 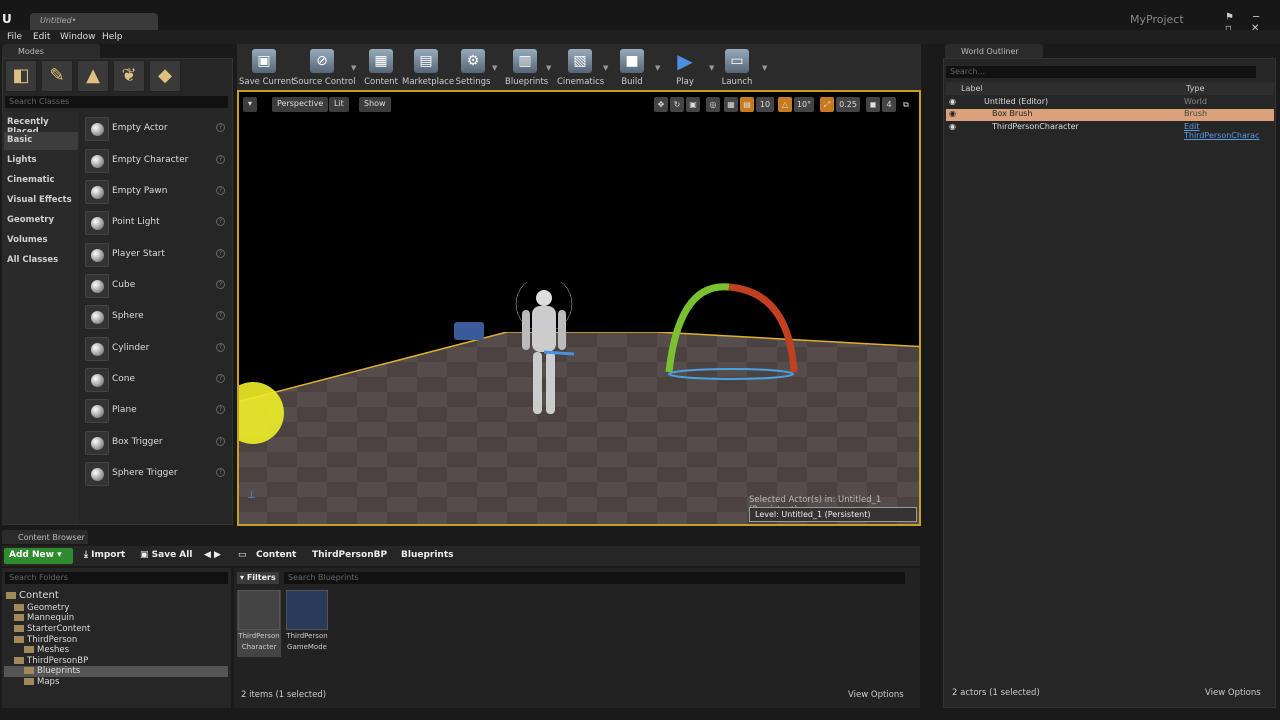 What do you see at coordinates (1229, 131) in the screenshot?
I see `edit-blueprint-link: Edit ThirdPersonCharac` at bounding box center [1229, 131].